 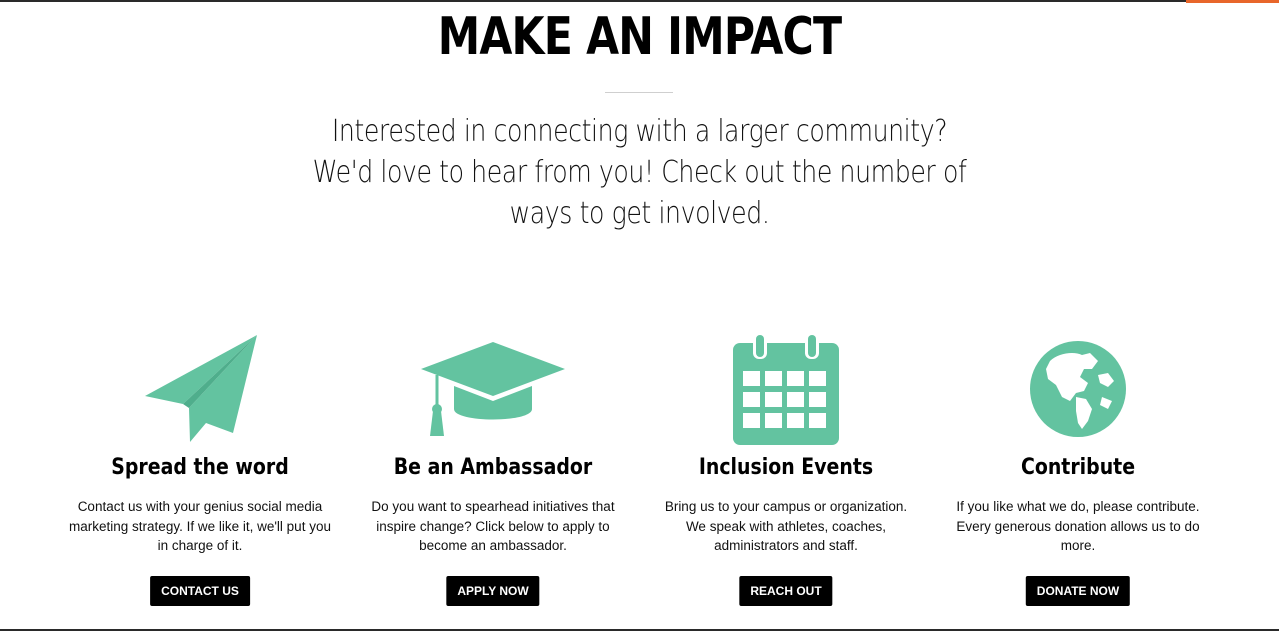 I want to click on card-heading: Inclusion Events, so click(x=786, y=467).